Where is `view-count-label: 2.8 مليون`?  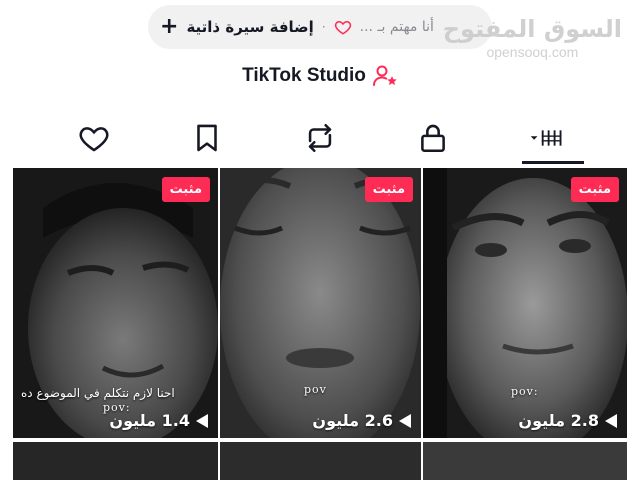
view-count-label: 2.8 مليون is located at coordinates (558, 420).